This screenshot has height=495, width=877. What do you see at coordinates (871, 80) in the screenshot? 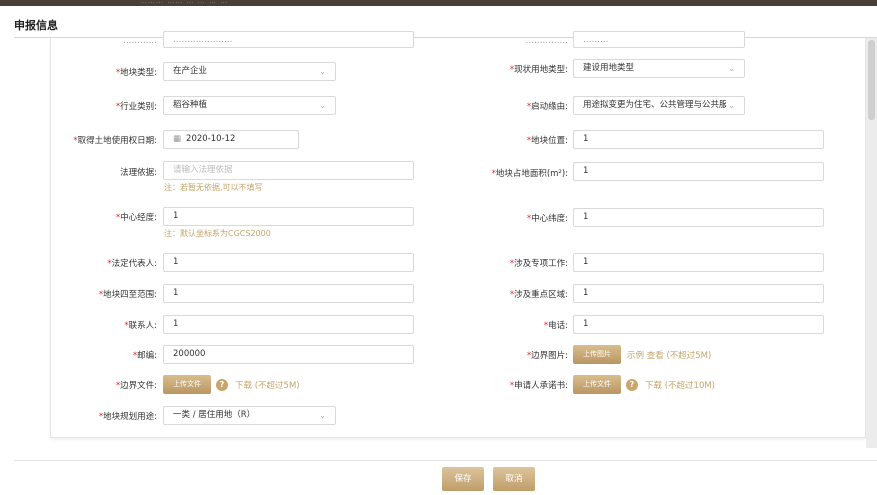
I see `scrollbar-thumb` at bounding box center [871, 80].